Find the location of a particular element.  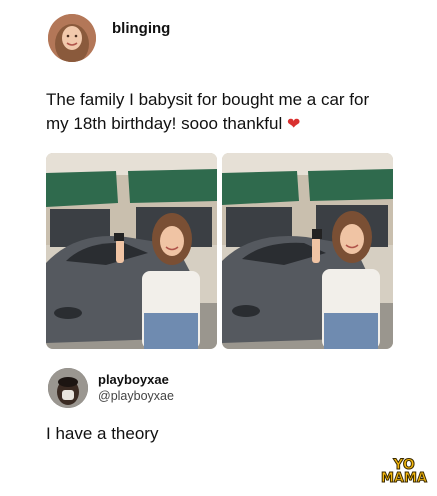

user-handle: @playboyxae is located at coordinates (136, 396).